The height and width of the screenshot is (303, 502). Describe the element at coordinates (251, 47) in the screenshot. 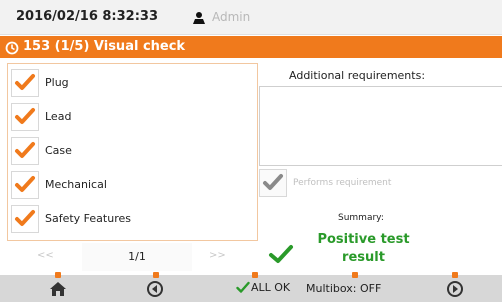

I see `title-bar: 153 (1/5) Visual check` at that location.